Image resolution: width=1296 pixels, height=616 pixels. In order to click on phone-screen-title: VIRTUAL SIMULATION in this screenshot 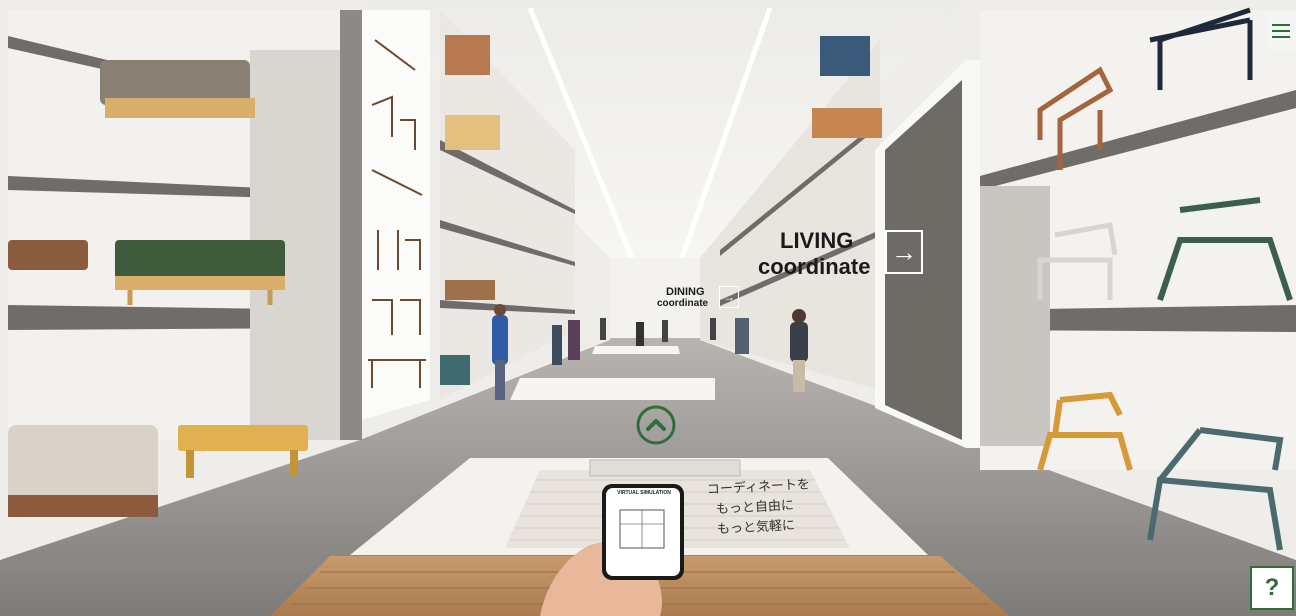, I will do `click(644, 493)`.